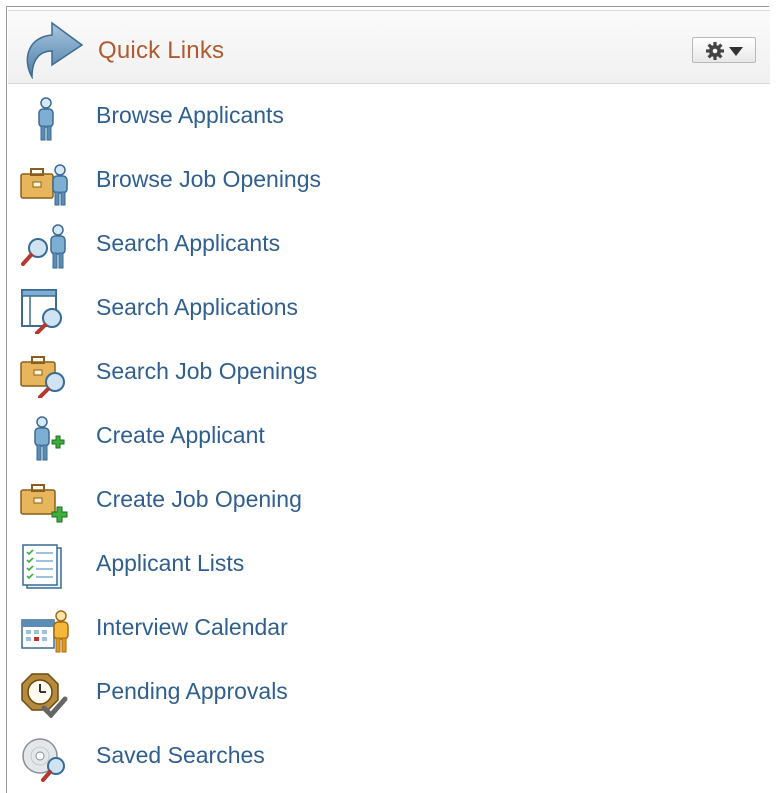 Image resolution: width=776 pixels, height=793 pixels. I want to click on link-pending-approvals: Pending Approvals, so click(388, 692).